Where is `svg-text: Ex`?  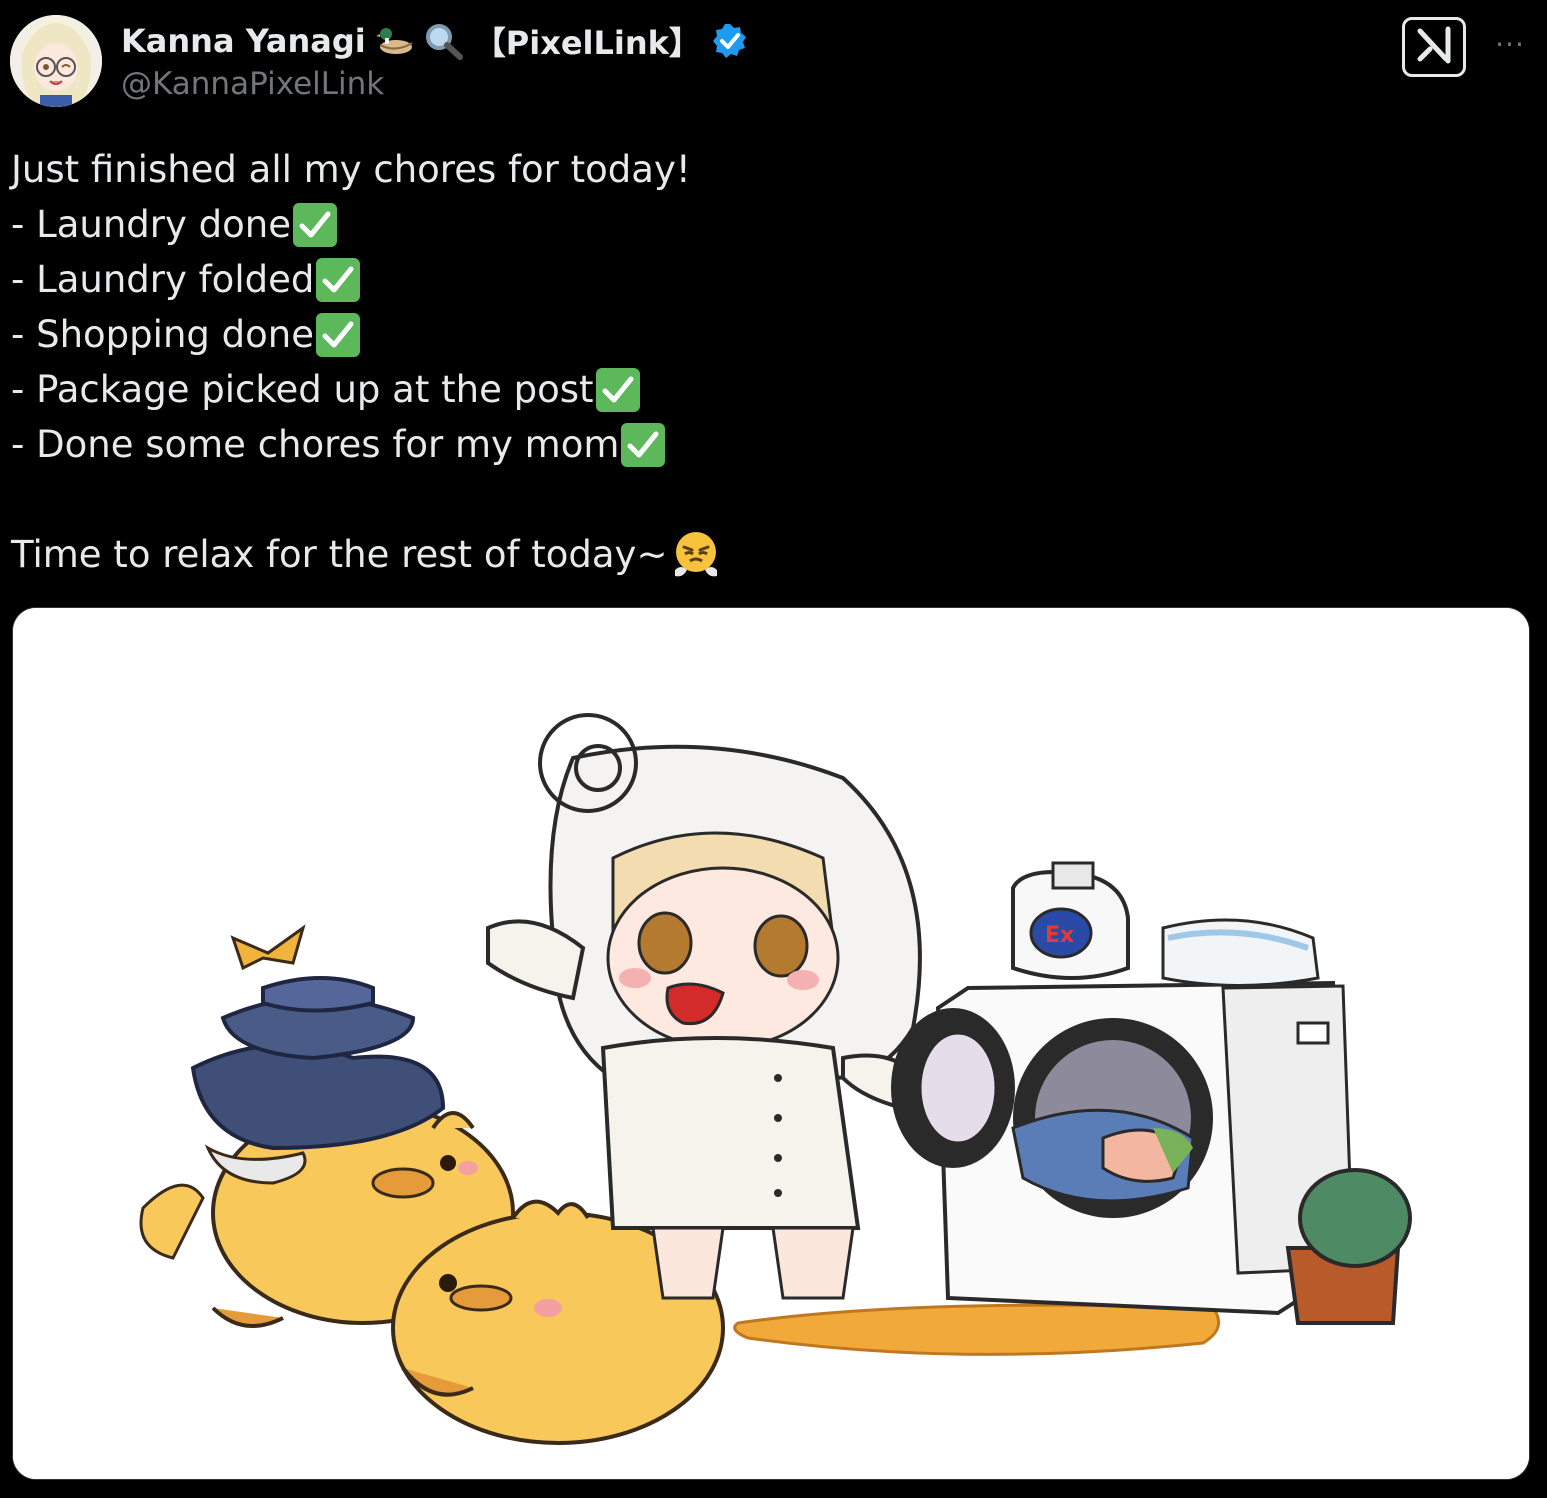 svg-text: Ex is located at coordinates (1059, 935).